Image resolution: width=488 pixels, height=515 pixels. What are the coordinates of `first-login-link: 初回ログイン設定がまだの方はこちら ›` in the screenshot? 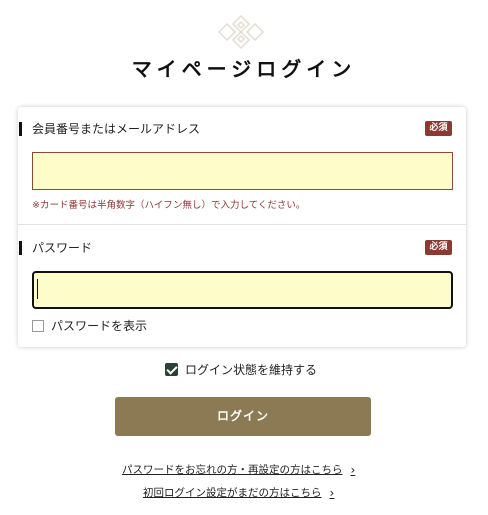 It's located at (238, 492).